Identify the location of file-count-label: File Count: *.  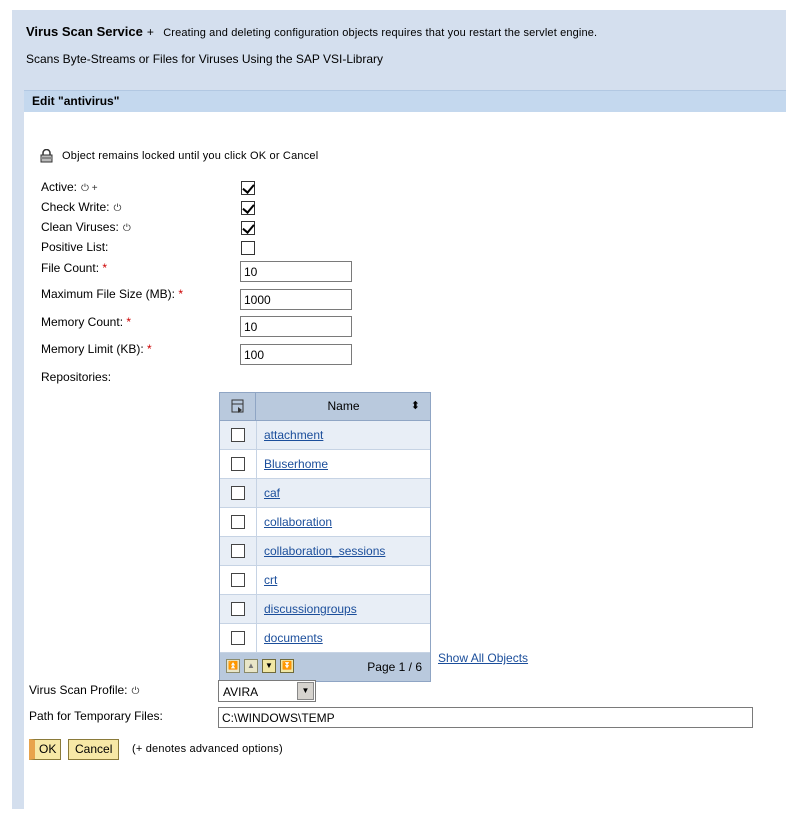
(74, 268).